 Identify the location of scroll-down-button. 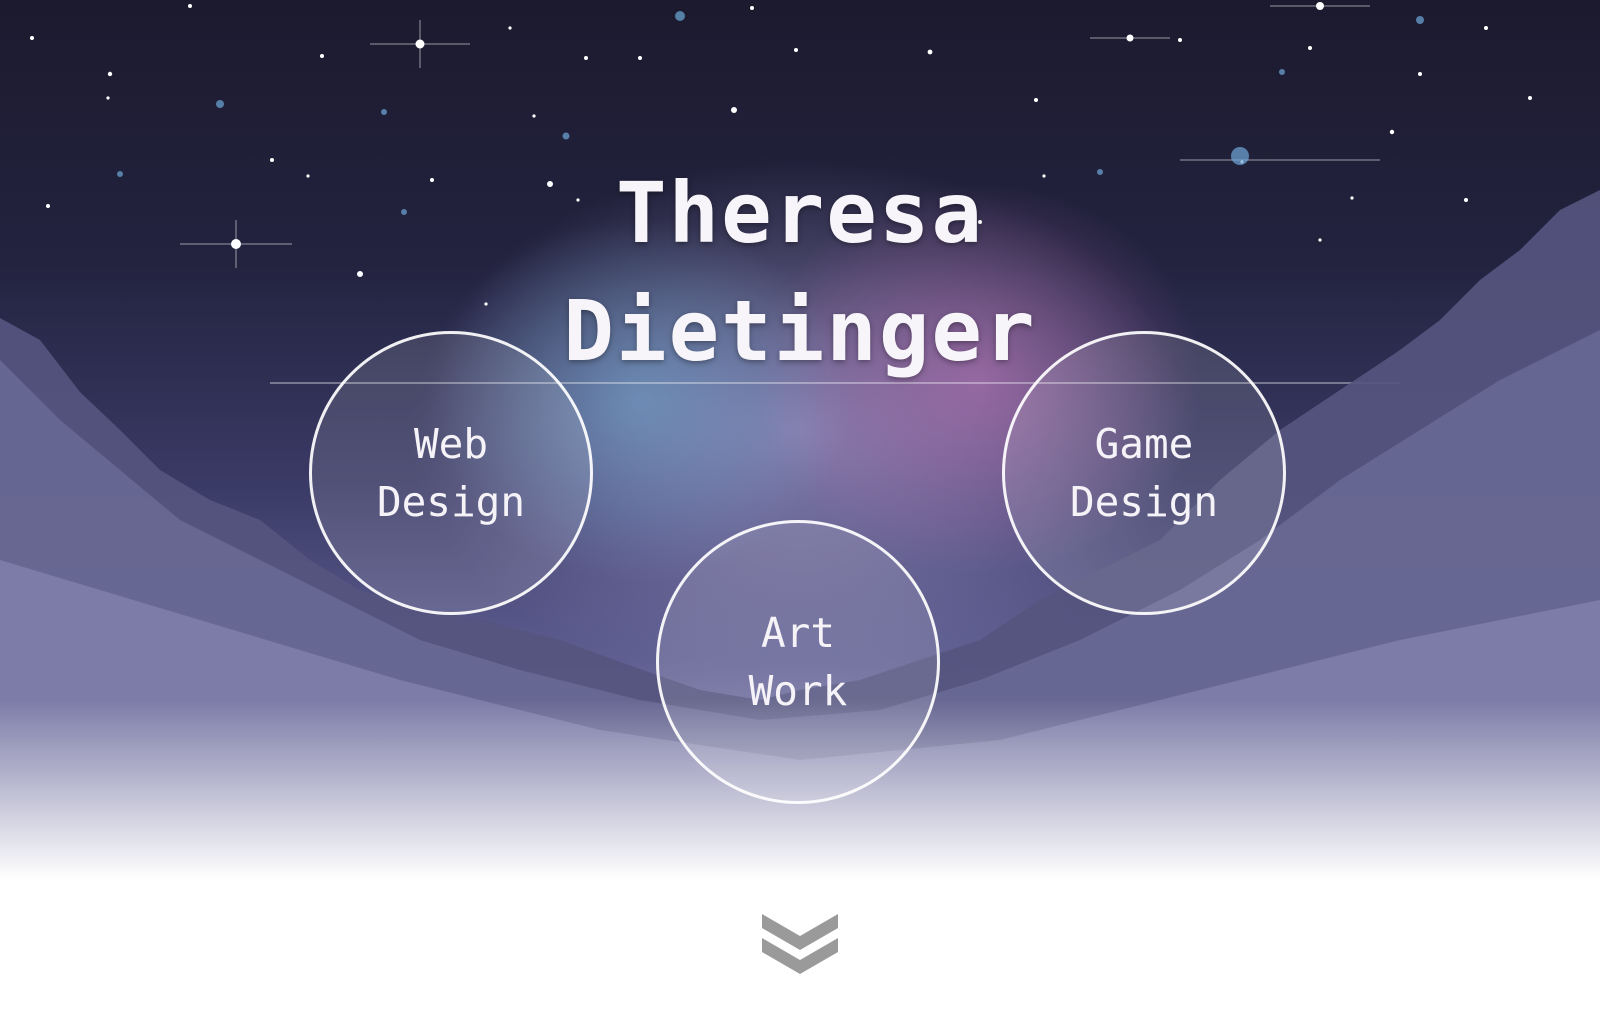
(800, 942).